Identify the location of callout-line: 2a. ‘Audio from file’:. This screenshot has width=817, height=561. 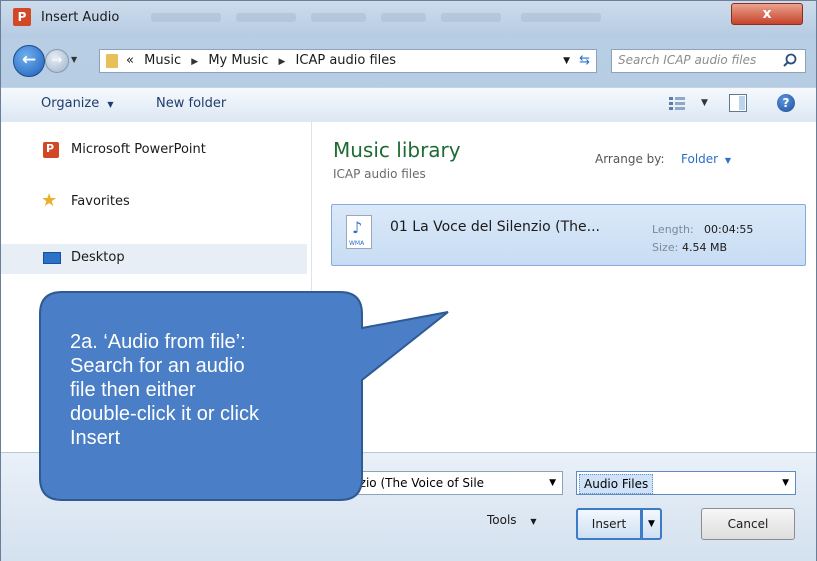
(158, 342).